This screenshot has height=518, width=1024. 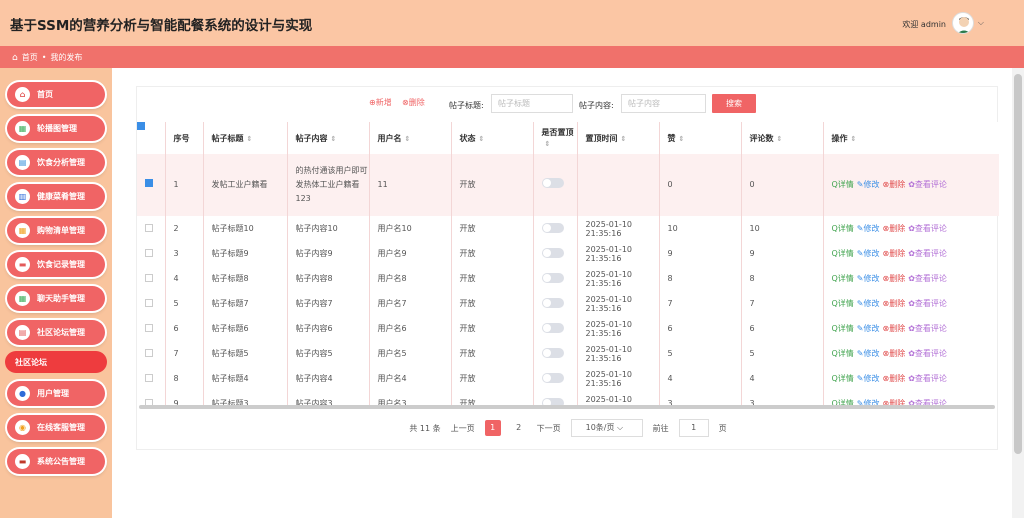 I want to click on scrollbar-thumb, so click(x=1018, y=264).